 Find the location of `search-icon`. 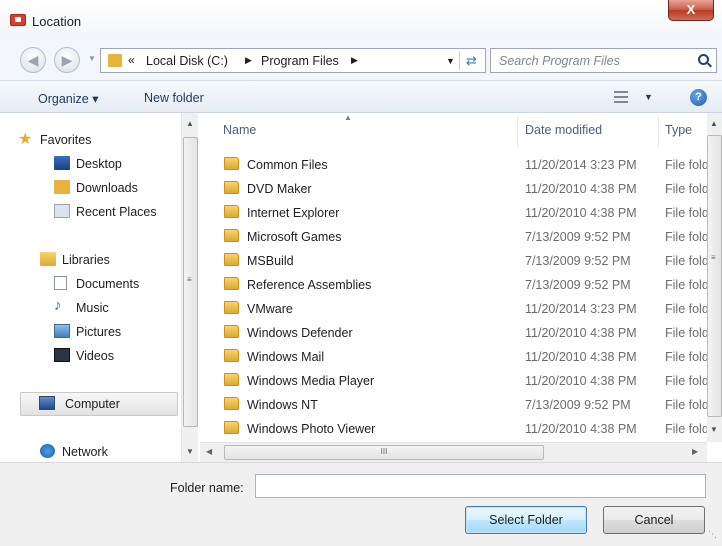

search-icon is located at coordinates (703, 59).